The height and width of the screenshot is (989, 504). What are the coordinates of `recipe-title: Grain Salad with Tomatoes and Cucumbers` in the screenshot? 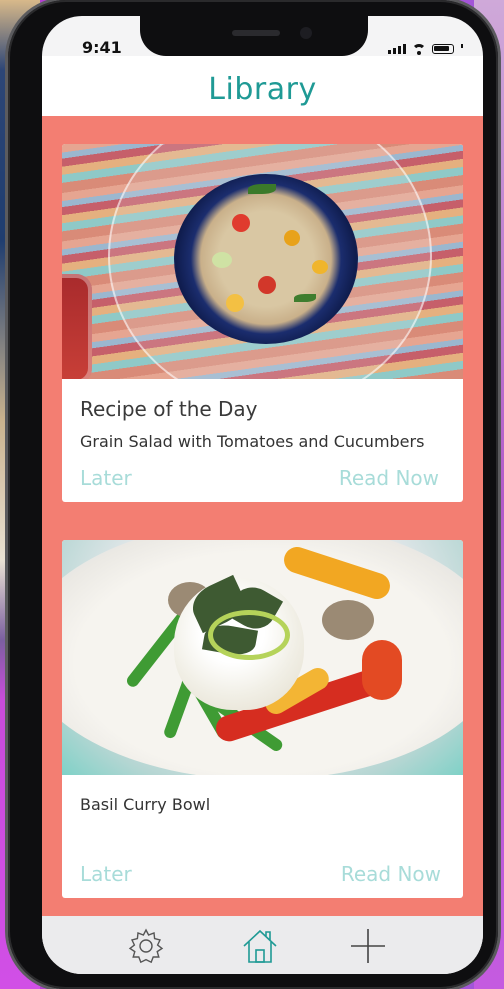 It's located at (252, 441).